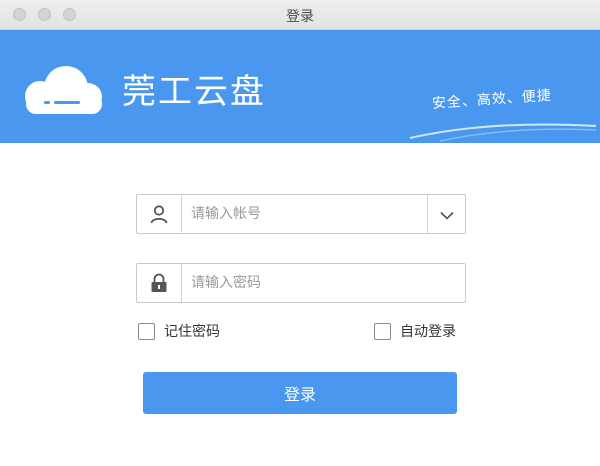  Describe the element at coordinates (194, 92) in the screenshot. I see `app-name: 莞工云盘` at that location.